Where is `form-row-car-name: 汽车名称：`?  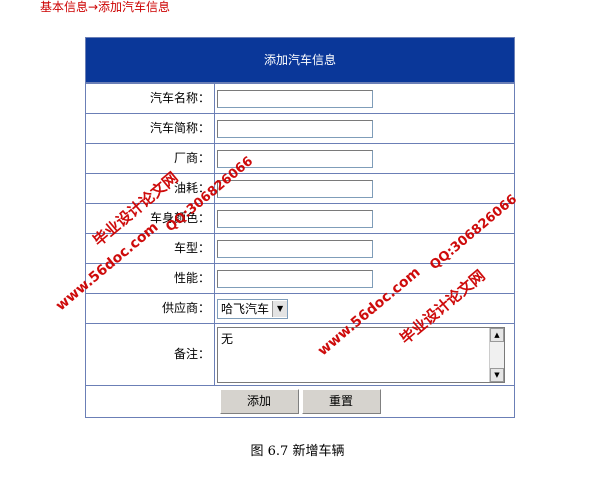
form-row-car-name: 汽车名称： is located at coordinates (300, 98).